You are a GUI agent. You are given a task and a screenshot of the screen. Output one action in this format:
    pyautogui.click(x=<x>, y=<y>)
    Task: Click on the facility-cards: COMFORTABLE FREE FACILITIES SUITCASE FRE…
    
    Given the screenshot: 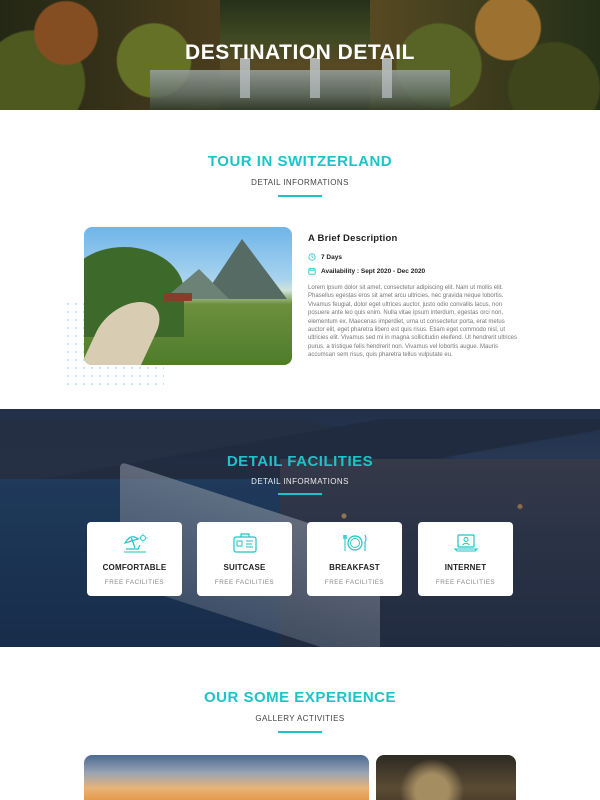 What is the action you would take?
    pyautogui.click(x=300, y=559)
    